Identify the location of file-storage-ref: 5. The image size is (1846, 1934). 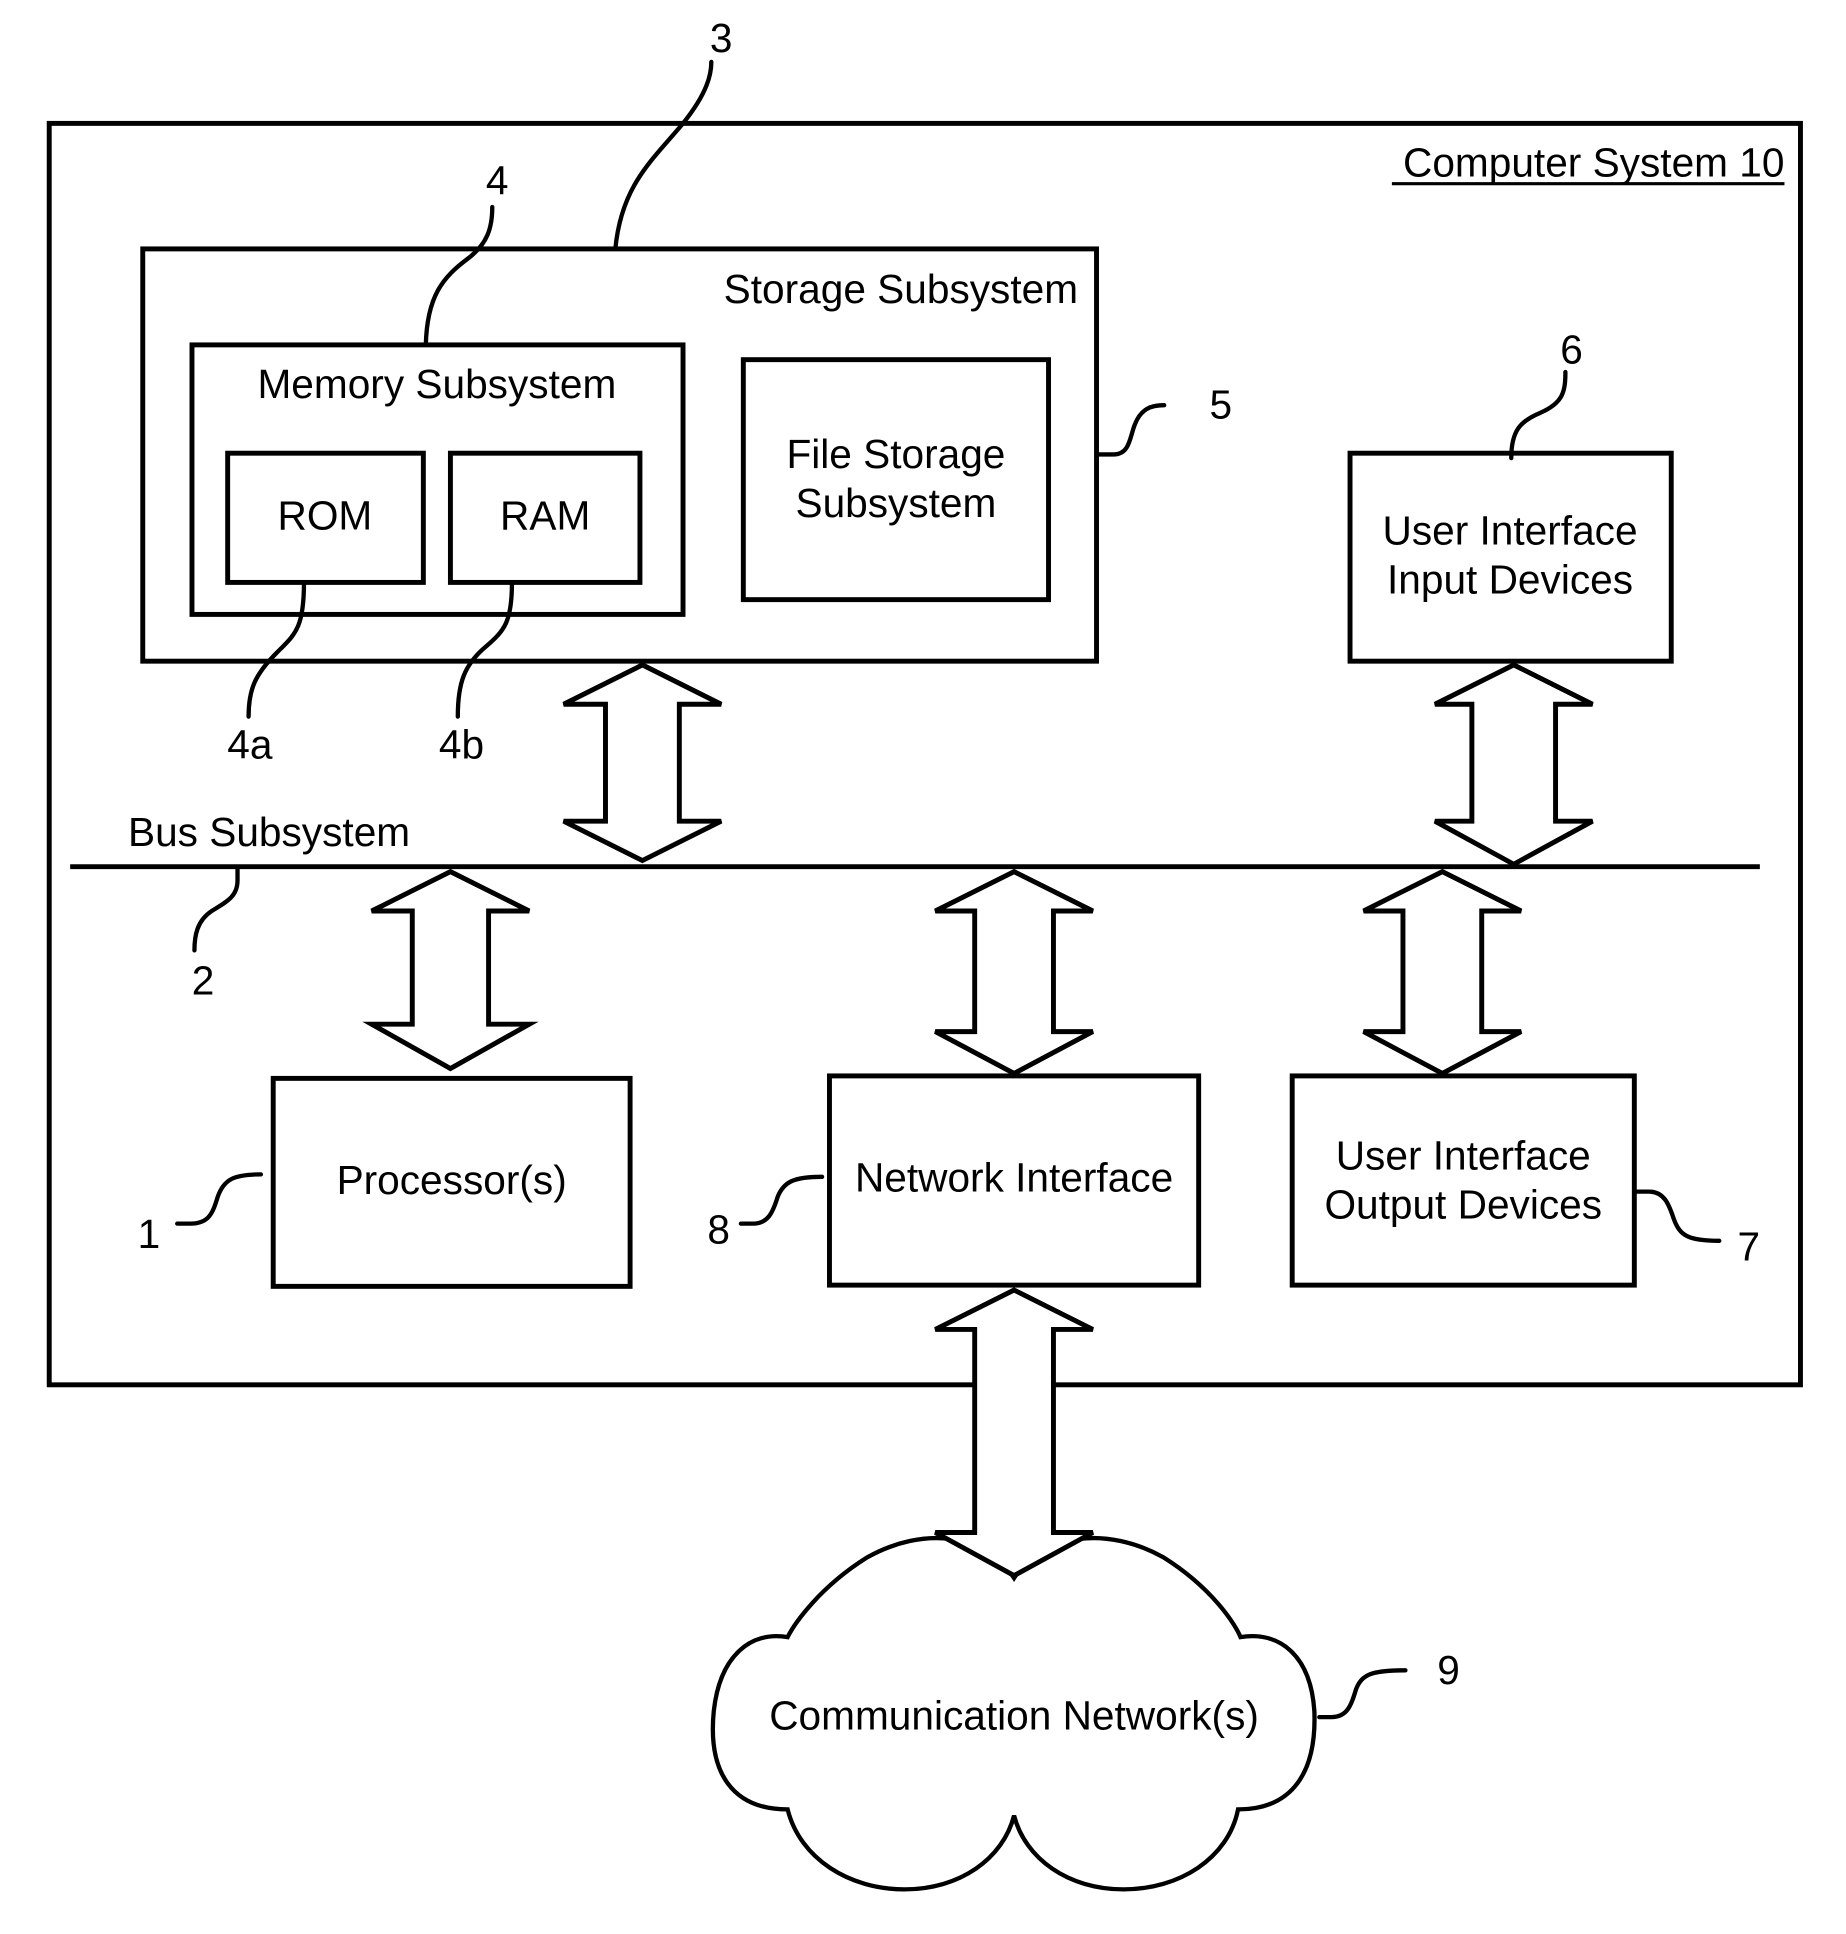
(1221, 405).